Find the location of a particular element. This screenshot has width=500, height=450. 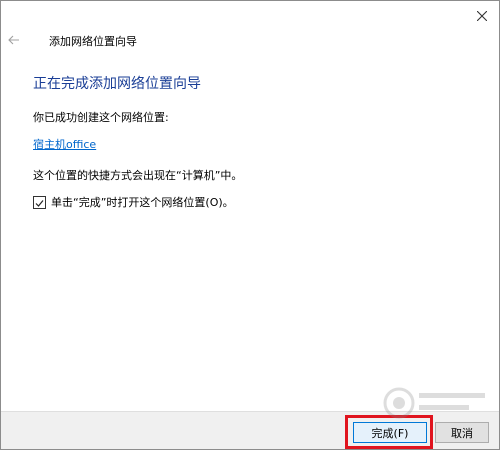

page-heading: 正在完成添加网络位置向导 is located at coordinates (117, 84).